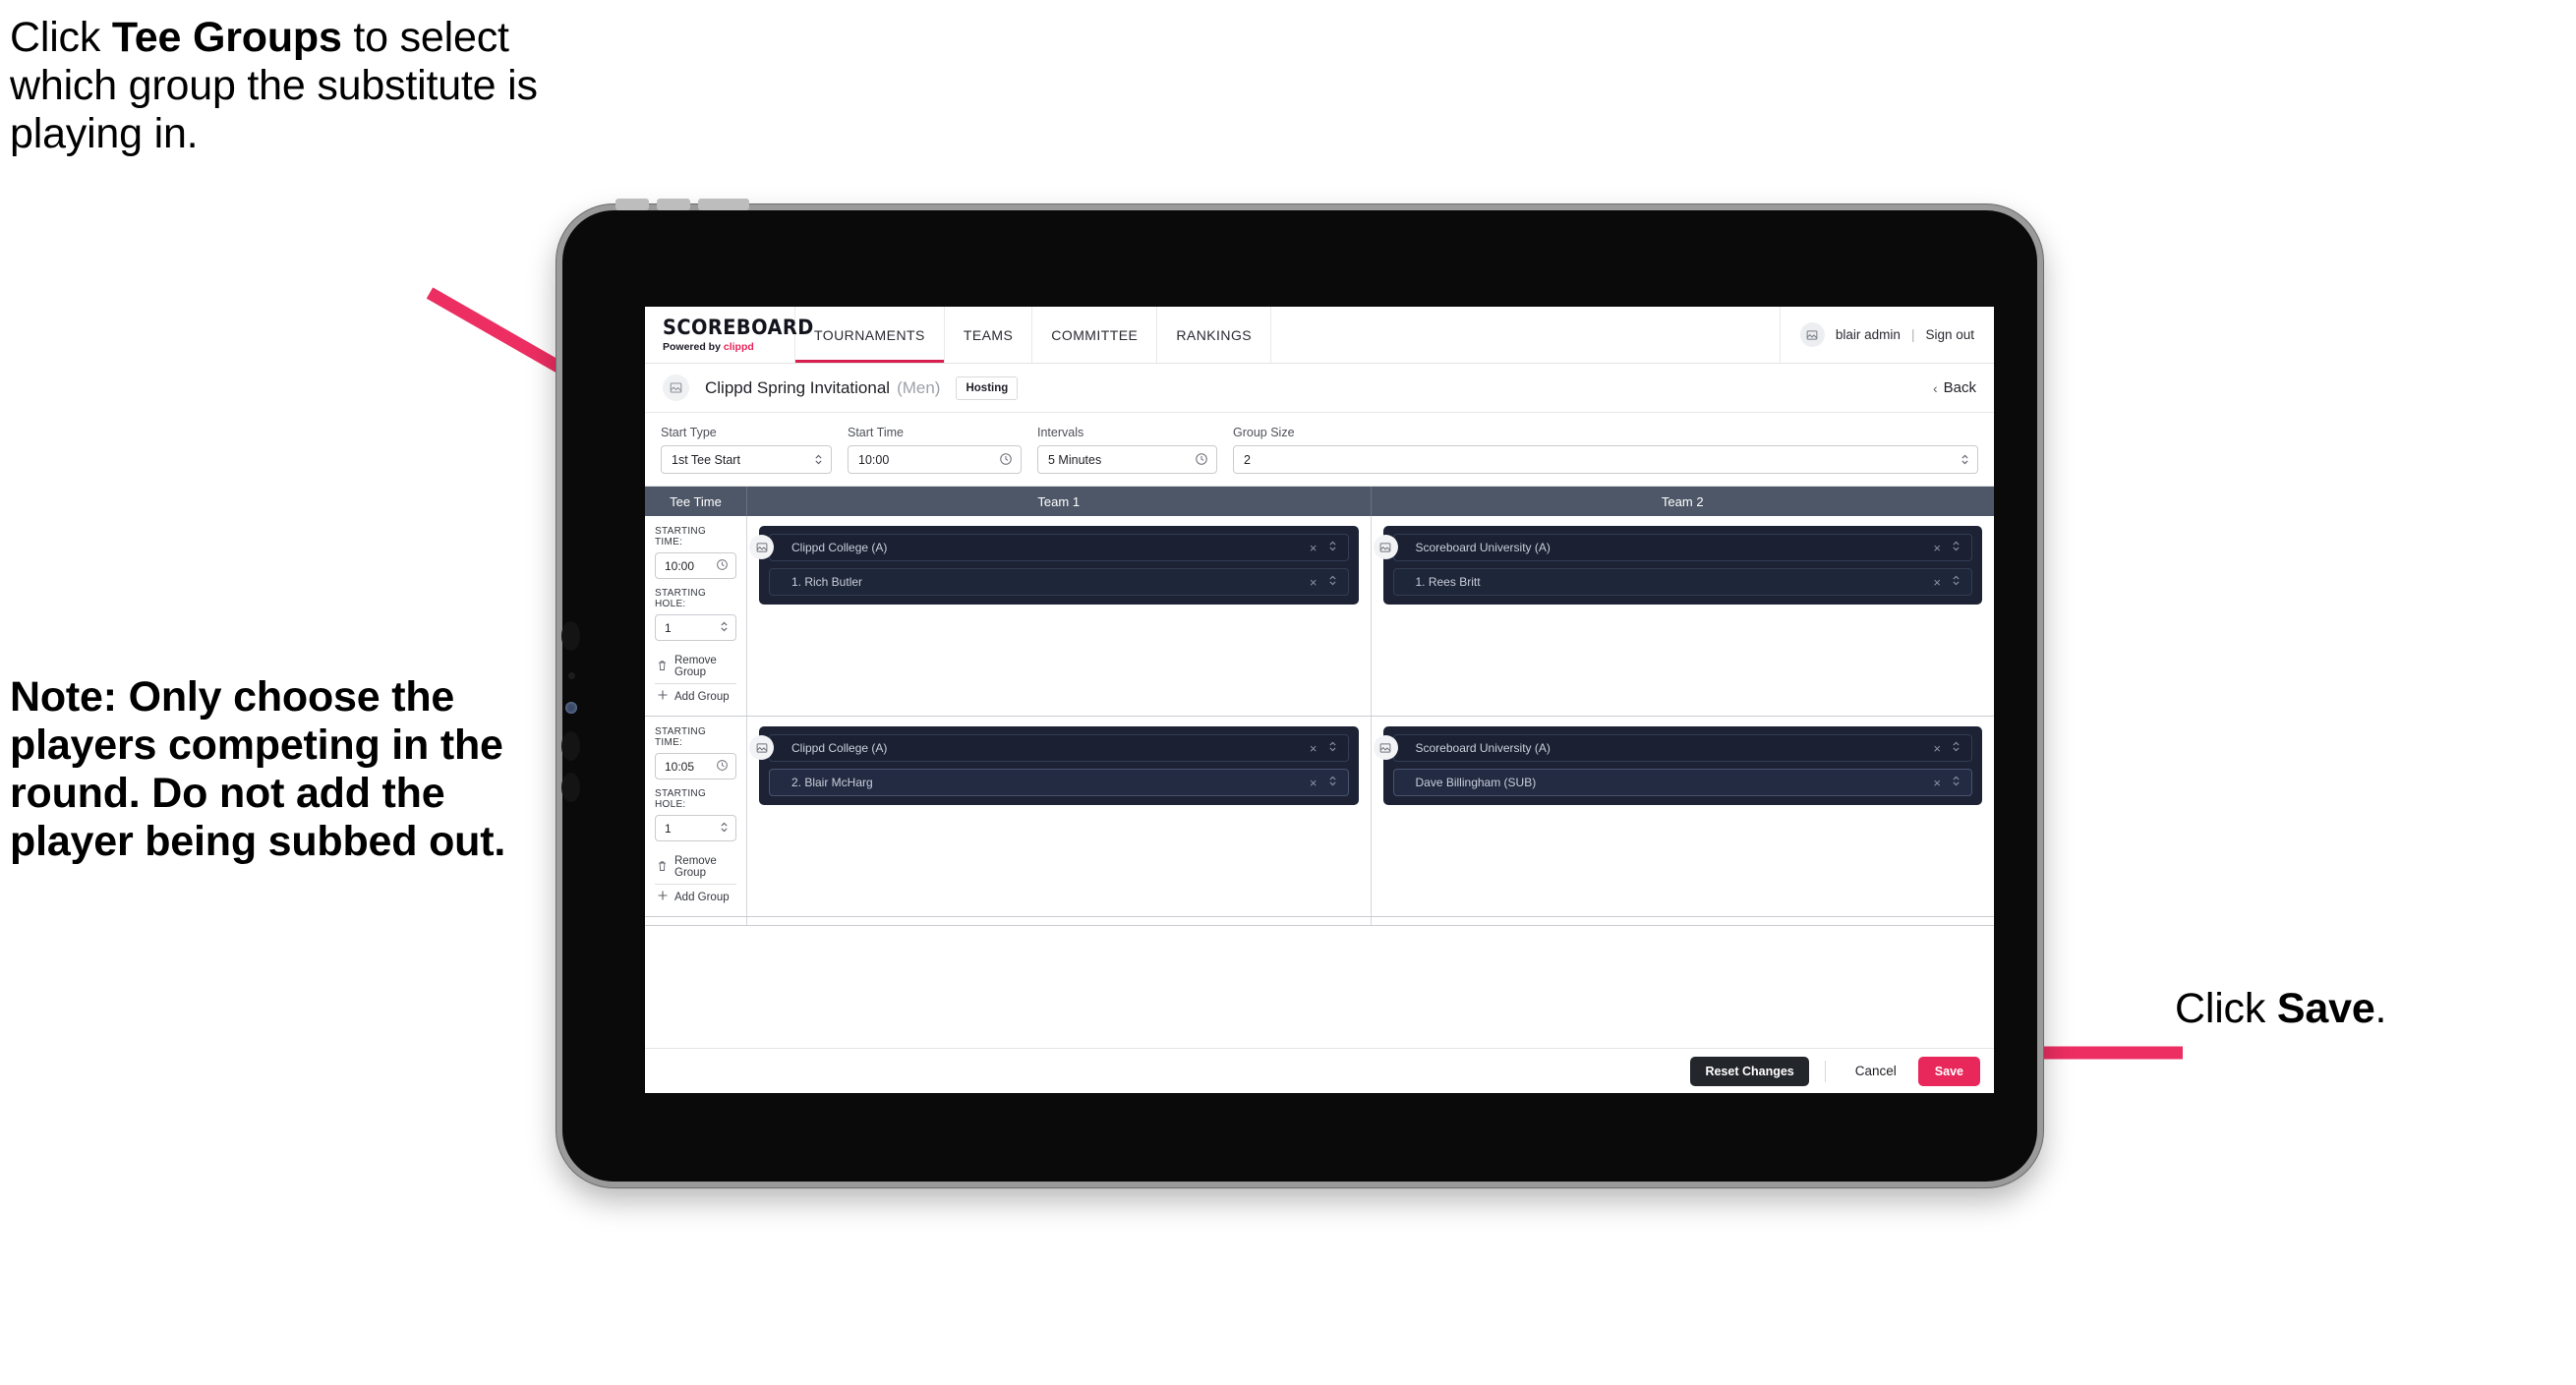 The width and height of the screenshot is (2576, 1385). I want to click on tablet-camera-icon, so click(571, 708).